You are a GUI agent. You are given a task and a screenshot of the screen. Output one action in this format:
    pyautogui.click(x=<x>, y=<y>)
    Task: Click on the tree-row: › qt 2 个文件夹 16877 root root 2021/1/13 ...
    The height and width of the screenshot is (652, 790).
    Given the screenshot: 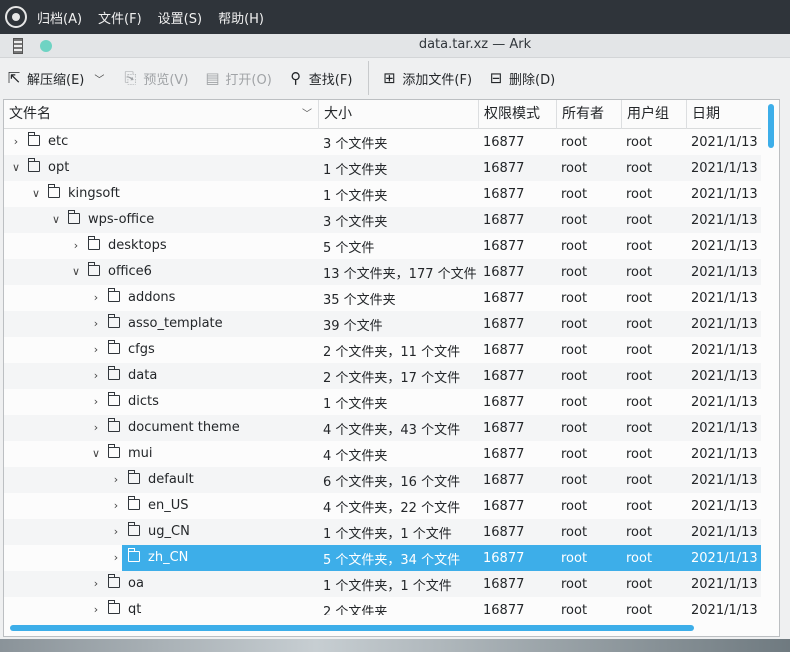 What is the action you would take?
    pyautogui.click(x=382, y=606)
    